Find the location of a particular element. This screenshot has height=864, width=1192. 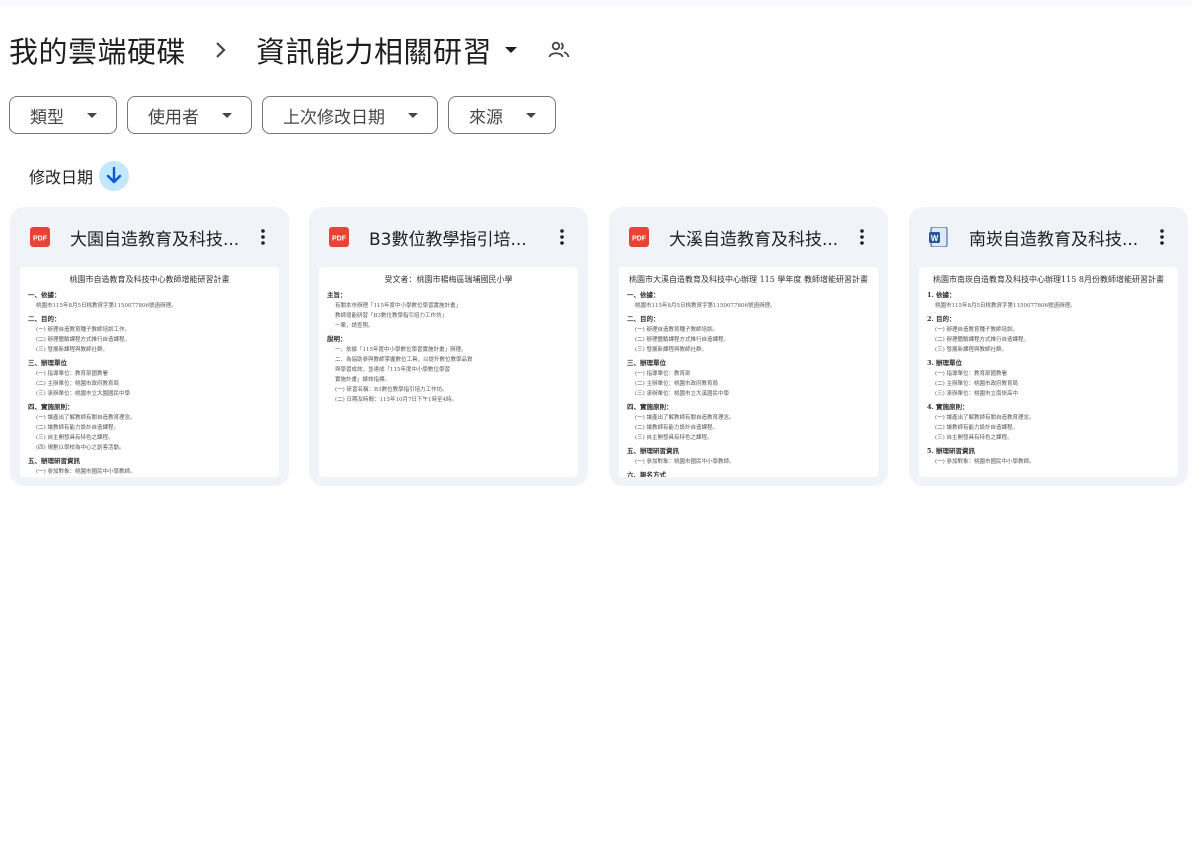

filter-people-chip: 使用者 is located at coordinates (189, 115).